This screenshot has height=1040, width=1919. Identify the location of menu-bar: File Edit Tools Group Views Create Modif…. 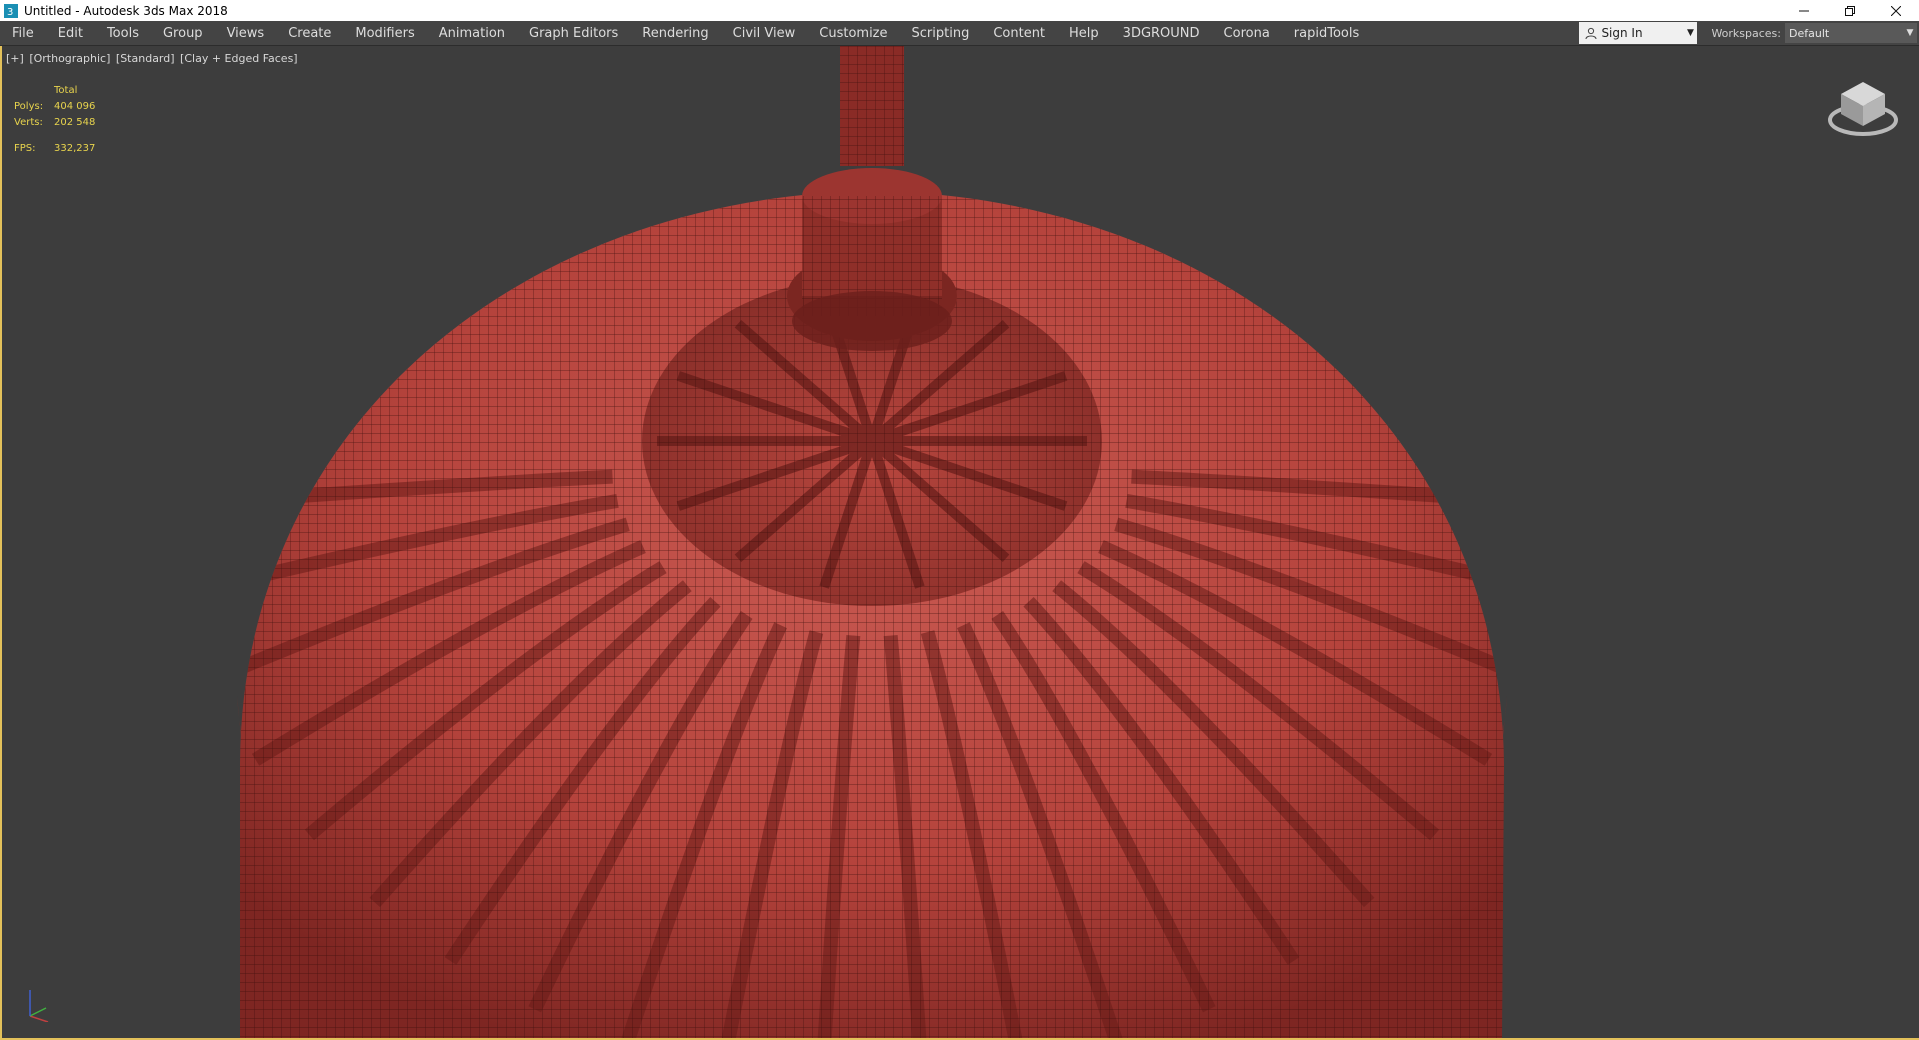
(959, 33).